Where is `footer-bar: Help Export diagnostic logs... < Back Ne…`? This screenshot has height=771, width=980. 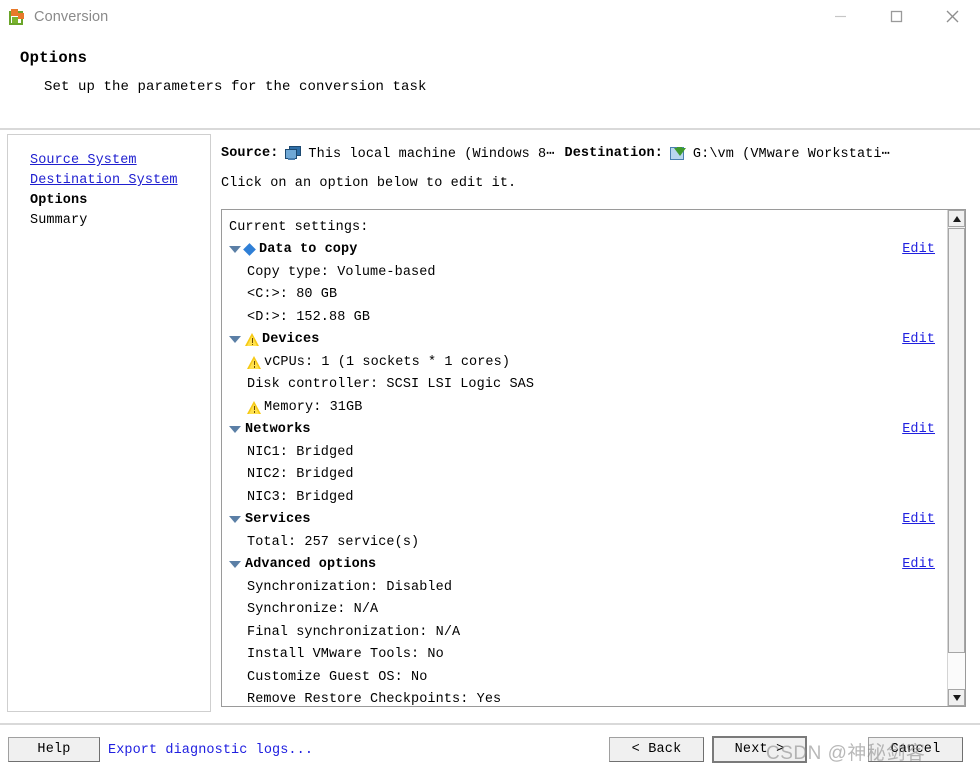
footer-bar: Help Export diagnostic logs... < Back Ne… is located at coordinates (490, 748).